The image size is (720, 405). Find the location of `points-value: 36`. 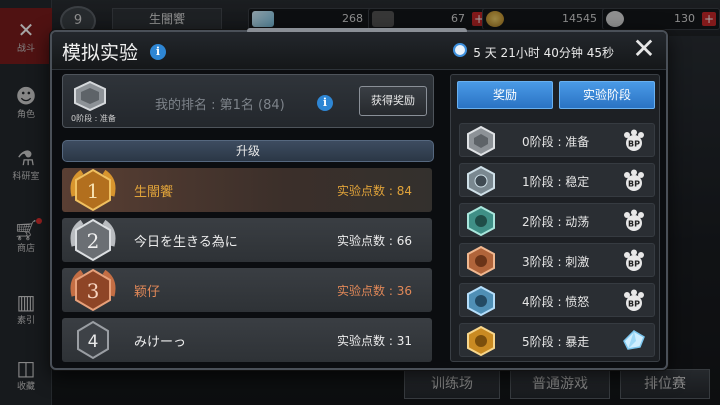

points-value: 36 is located at coordinates (404, 291).